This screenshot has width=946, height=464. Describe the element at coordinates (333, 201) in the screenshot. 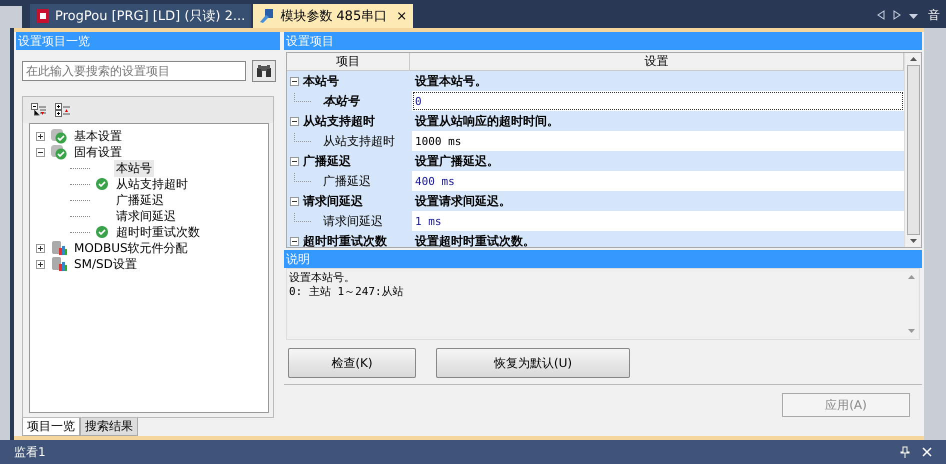

I see `group-name: 请求间延迟` at that location.